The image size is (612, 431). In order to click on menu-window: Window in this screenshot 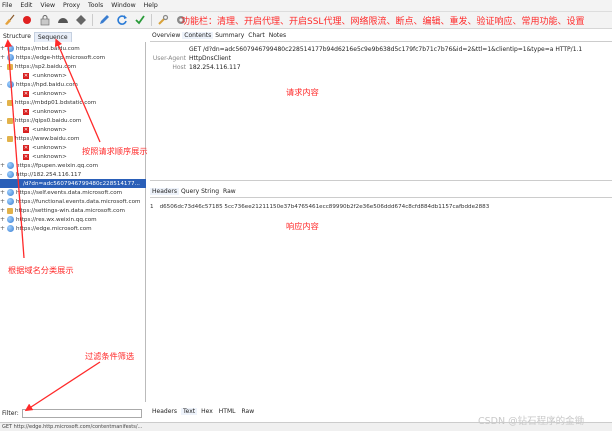, I will do `click(123, 5)`.